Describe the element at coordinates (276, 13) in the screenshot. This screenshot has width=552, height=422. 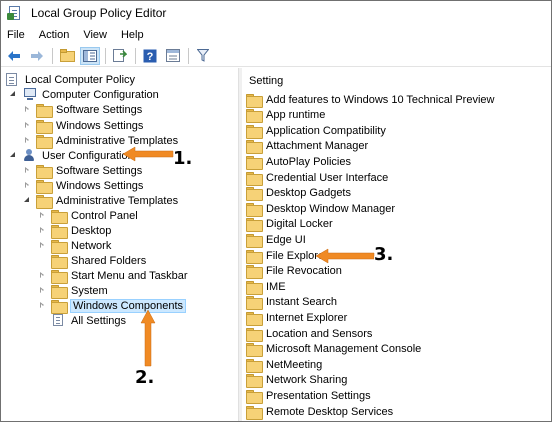
I see `title-bar: Local Group Policy Editor` at that location.